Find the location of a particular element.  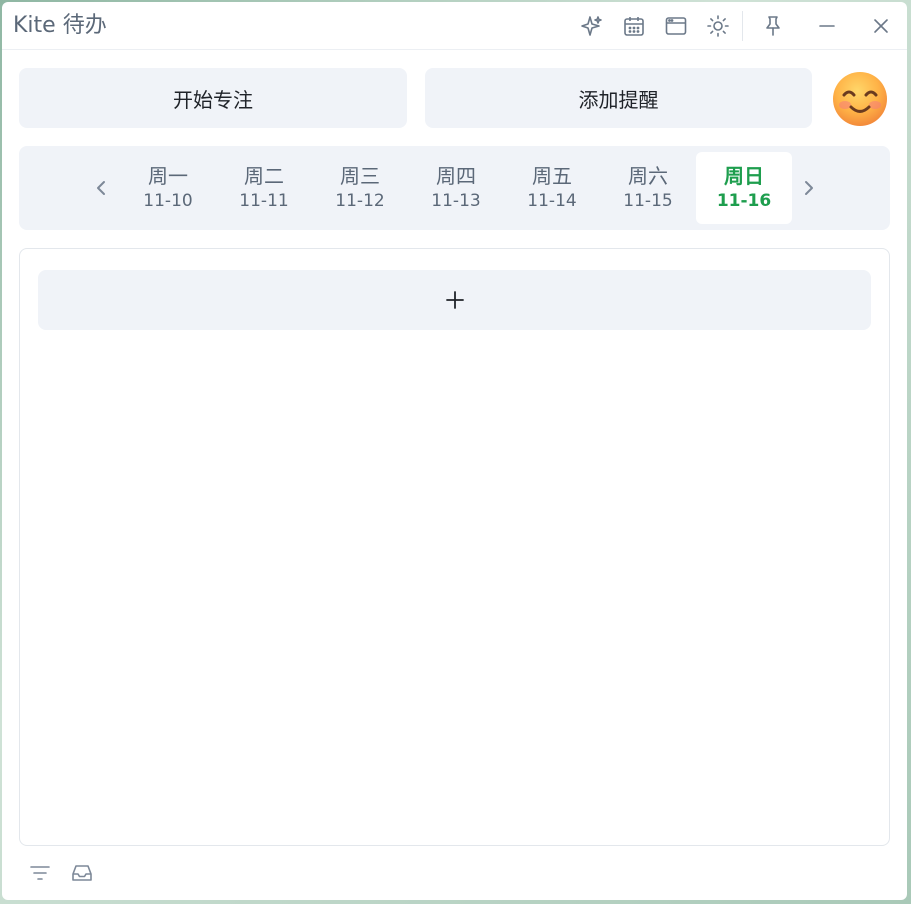

close-icon is located at coordinates (881, 26).